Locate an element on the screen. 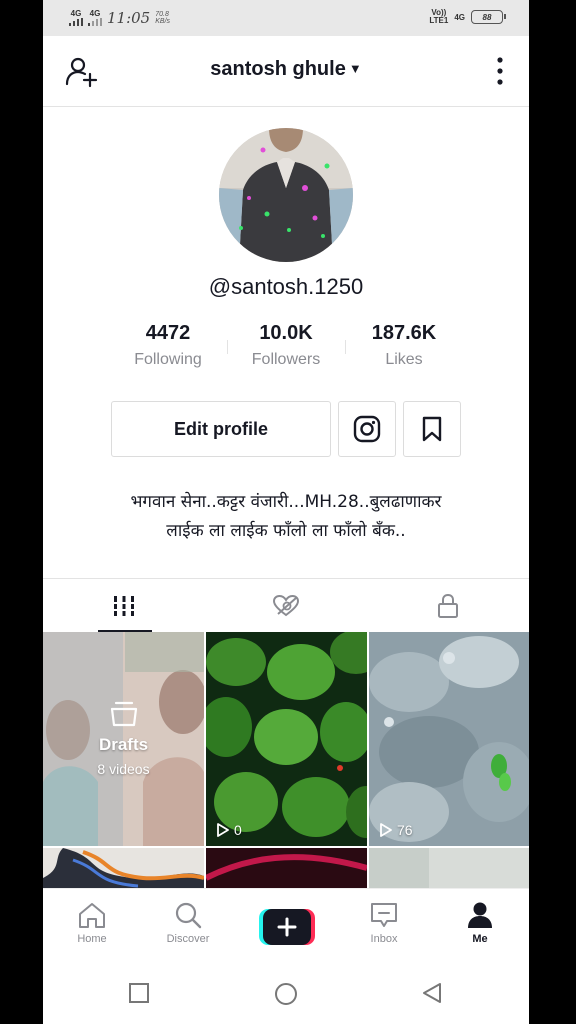 The image size is (576, 1024). stat-likes: 187.6K Likes is located at coordinates (404, 345).